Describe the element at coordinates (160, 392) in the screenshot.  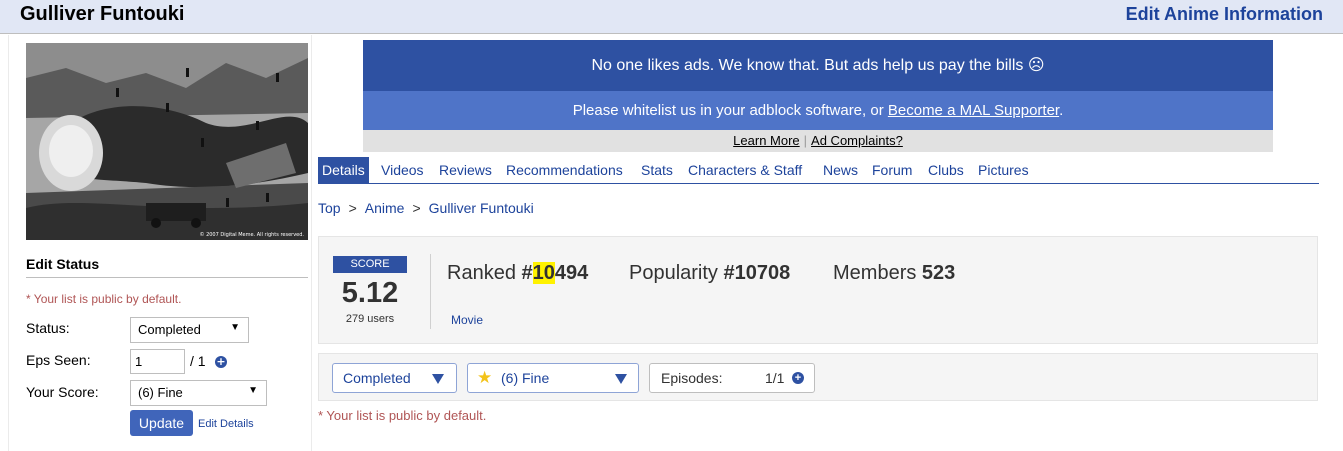
I see `score-select-value: (6) Fine` at that location.